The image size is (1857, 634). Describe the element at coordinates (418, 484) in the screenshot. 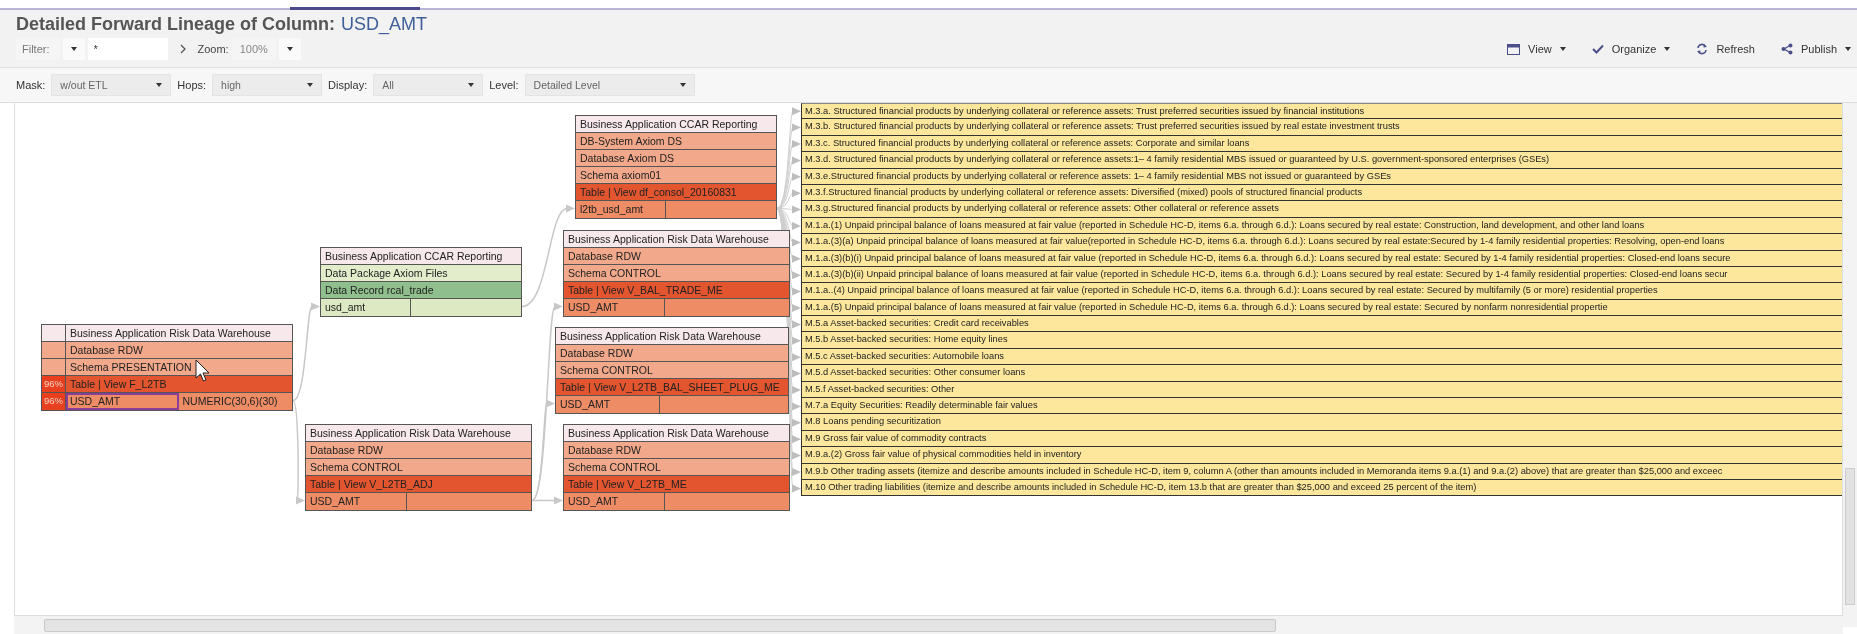

I see `node-row: Table | View V_L2TB_ADJ` at that location.